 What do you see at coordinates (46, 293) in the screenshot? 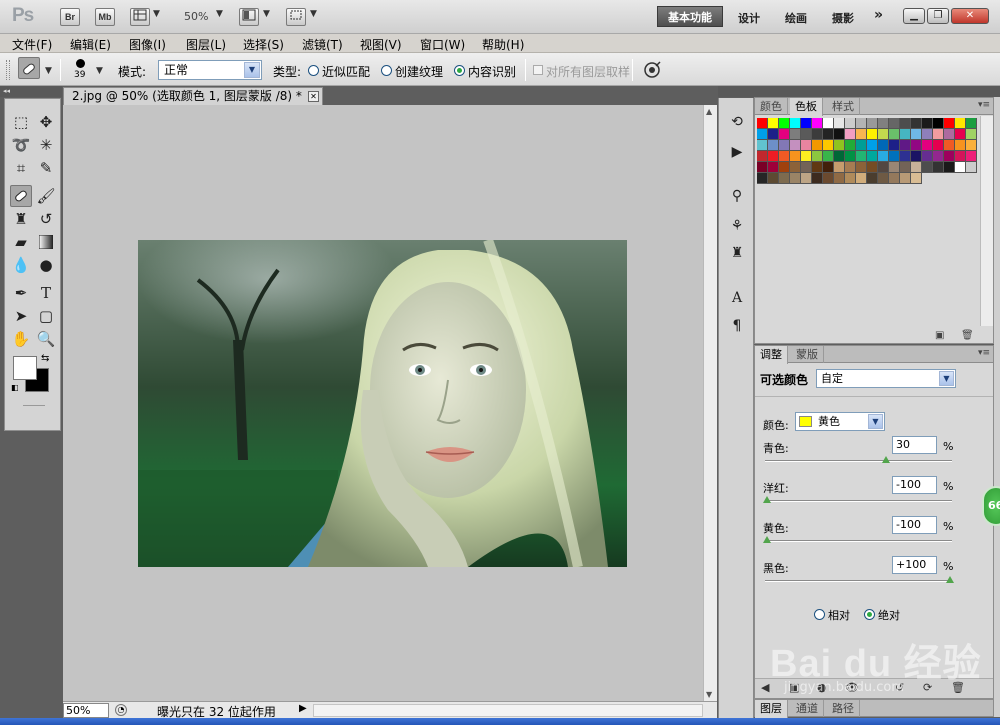
I see `type-tool-icon: T` at bounding box center [46, 293].